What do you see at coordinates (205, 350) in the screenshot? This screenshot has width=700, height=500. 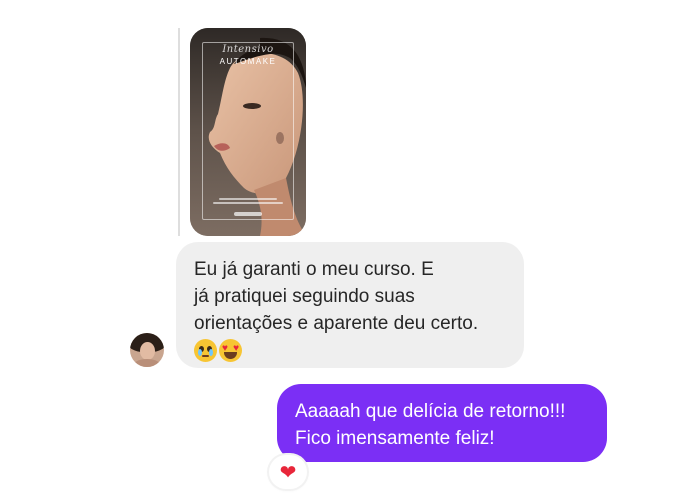 I see `pleading-face-emoji` at bounding box center [205, 350].